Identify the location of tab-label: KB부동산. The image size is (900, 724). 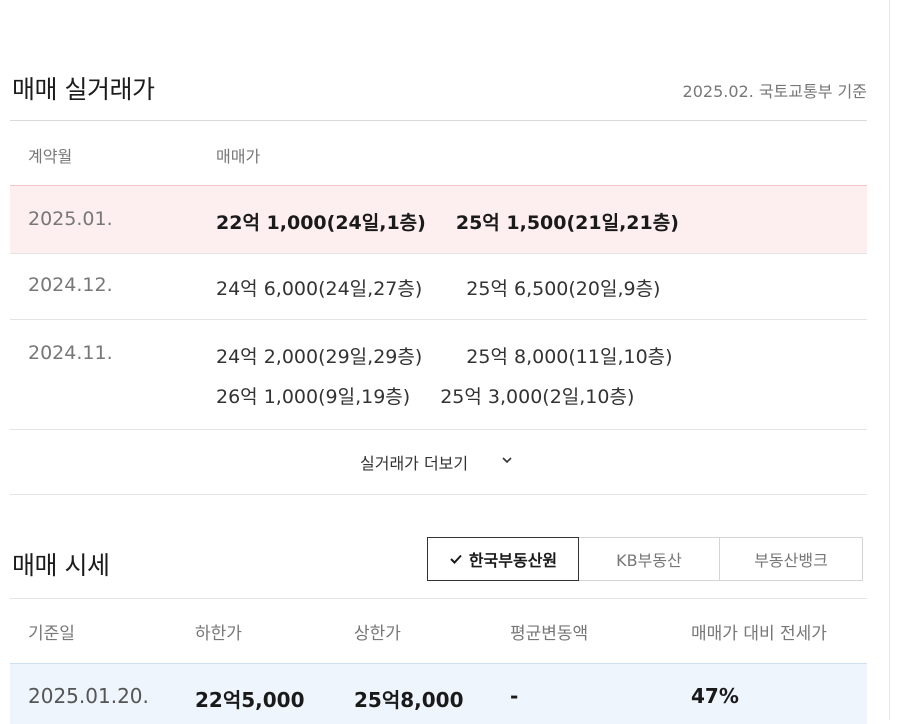
(649, 560).